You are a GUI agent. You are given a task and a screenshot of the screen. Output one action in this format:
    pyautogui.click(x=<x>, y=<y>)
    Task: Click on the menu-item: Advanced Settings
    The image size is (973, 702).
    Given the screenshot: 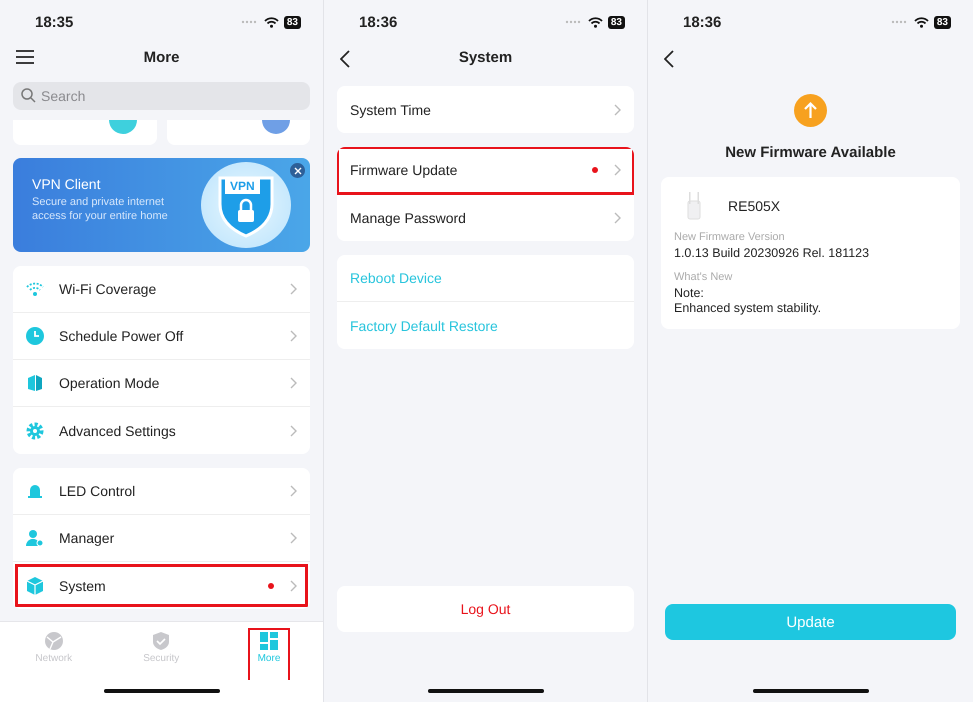 What is the action you would take?
    pyautogui.click(x=161, y=430)
    